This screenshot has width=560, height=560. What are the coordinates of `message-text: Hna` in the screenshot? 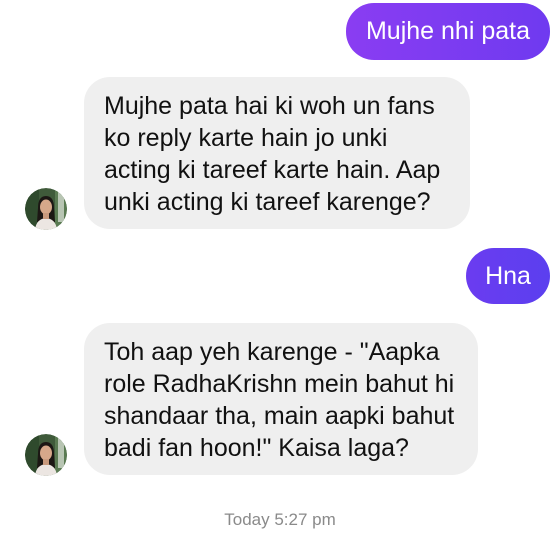 It's located at (508, 276).